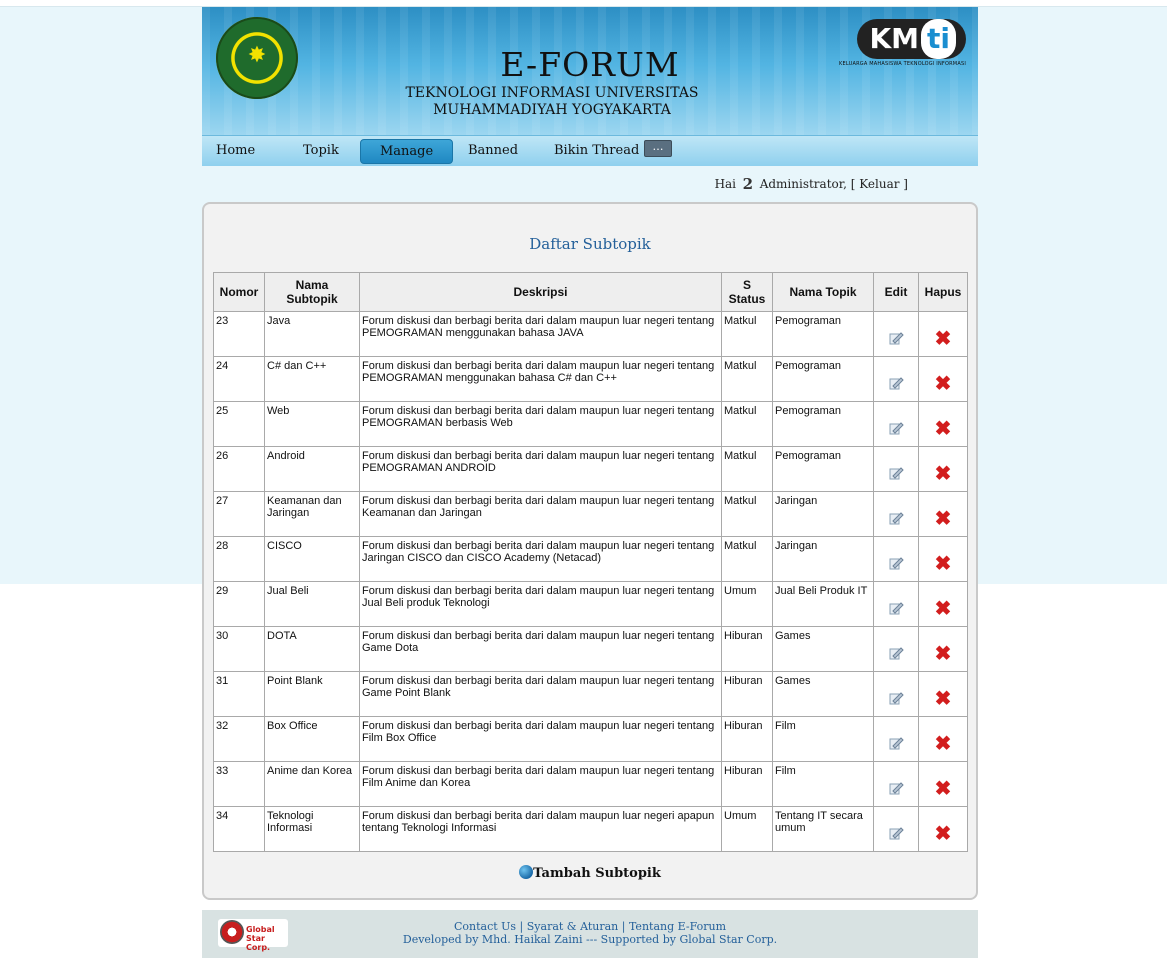 This screenshot has height=958, width=1167. Describe the element at coordinates (596, 150) in the screenshot. I see `nav-bikin-thread: Bikin Thread` at that location.